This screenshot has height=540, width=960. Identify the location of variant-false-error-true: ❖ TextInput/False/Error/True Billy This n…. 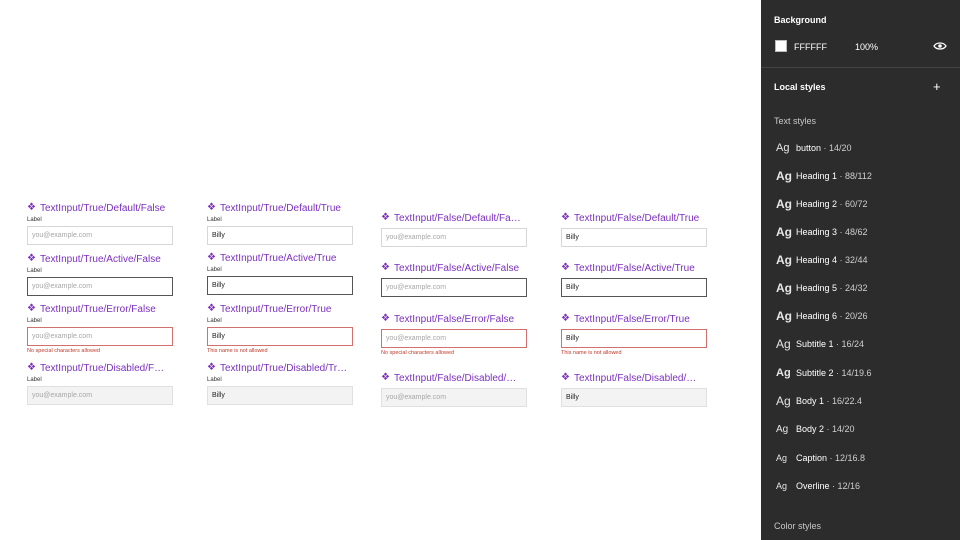
(634, 334).